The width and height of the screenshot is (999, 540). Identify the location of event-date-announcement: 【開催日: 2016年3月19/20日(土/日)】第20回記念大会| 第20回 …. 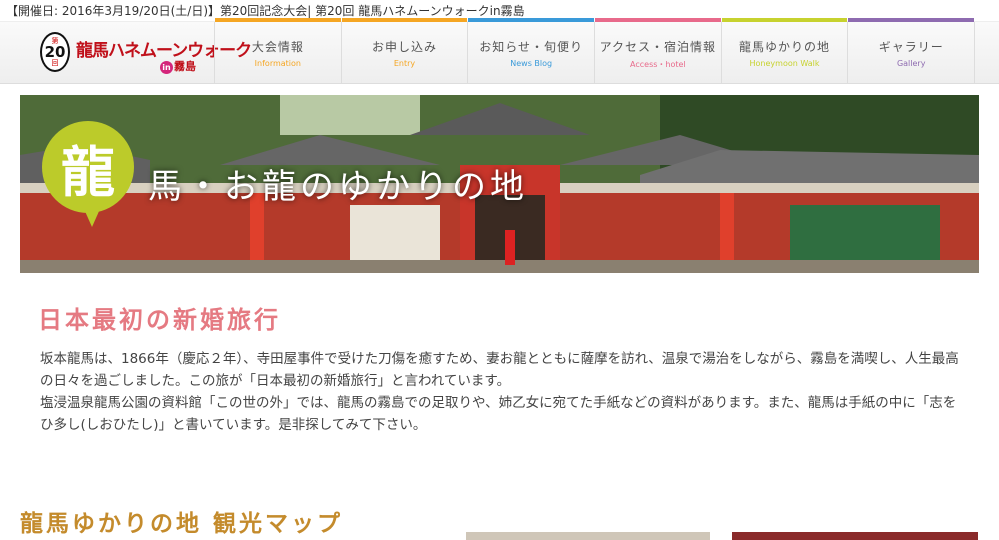
(265, 11).